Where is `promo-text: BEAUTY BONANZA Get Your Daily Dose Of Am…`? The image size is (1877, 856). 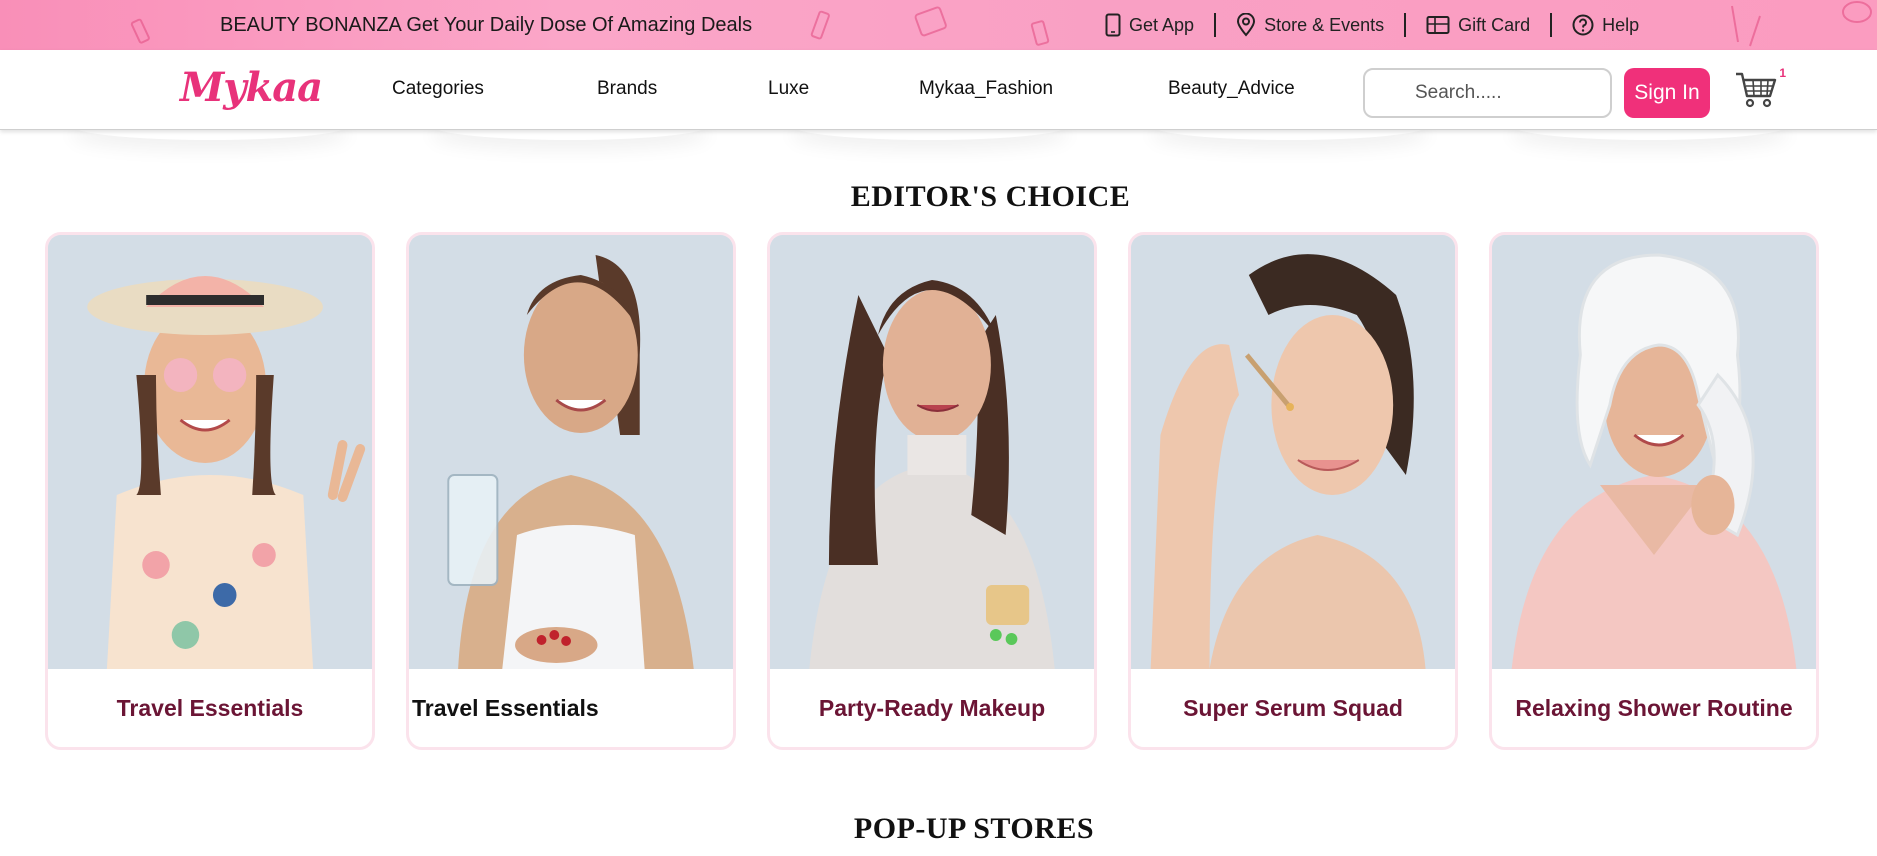 promo-text: BEAUTY BONANZA Get Your Daily Dose Of Am… is located at coordinates (486, 25).